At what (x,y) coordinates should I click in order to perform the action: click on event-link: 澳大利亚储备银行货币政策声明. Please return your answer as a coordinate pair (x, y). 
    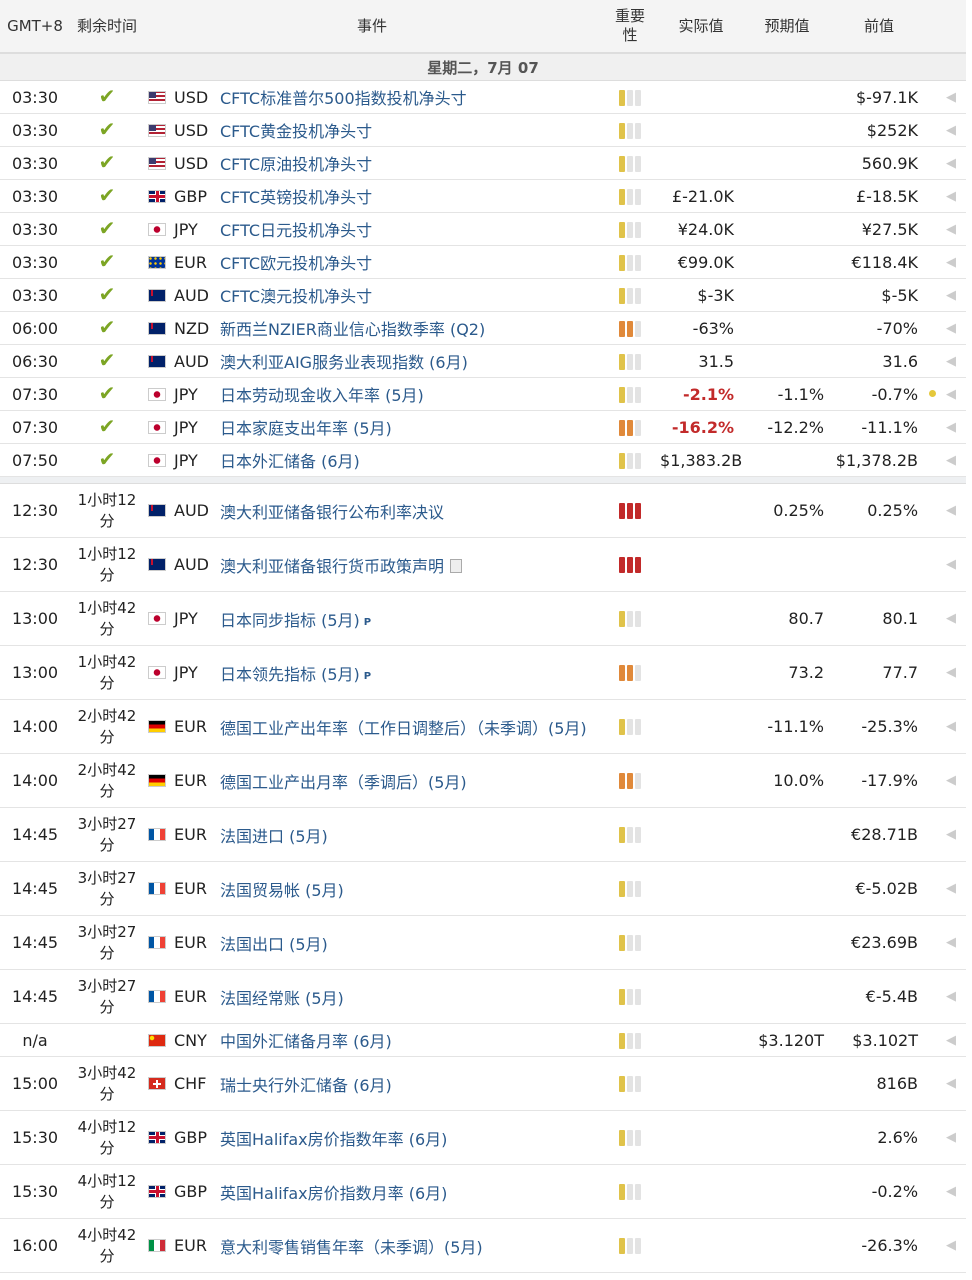
    Looking at the image, I should click on (332, 566).